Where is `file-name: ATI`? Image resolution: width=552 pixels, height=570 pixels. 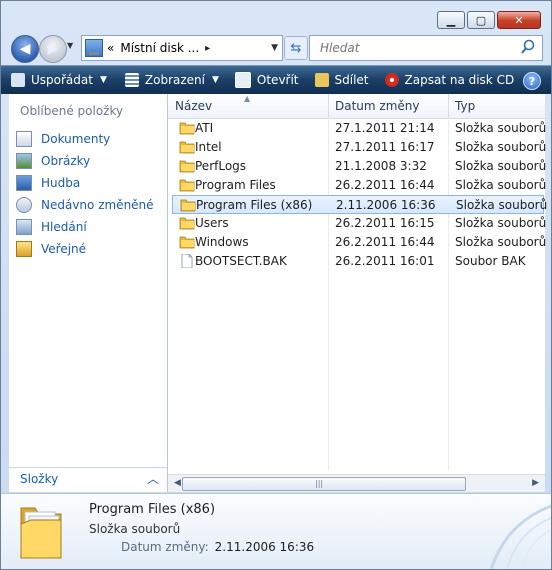
file-name: ATI is located at coordinates (204, 128).